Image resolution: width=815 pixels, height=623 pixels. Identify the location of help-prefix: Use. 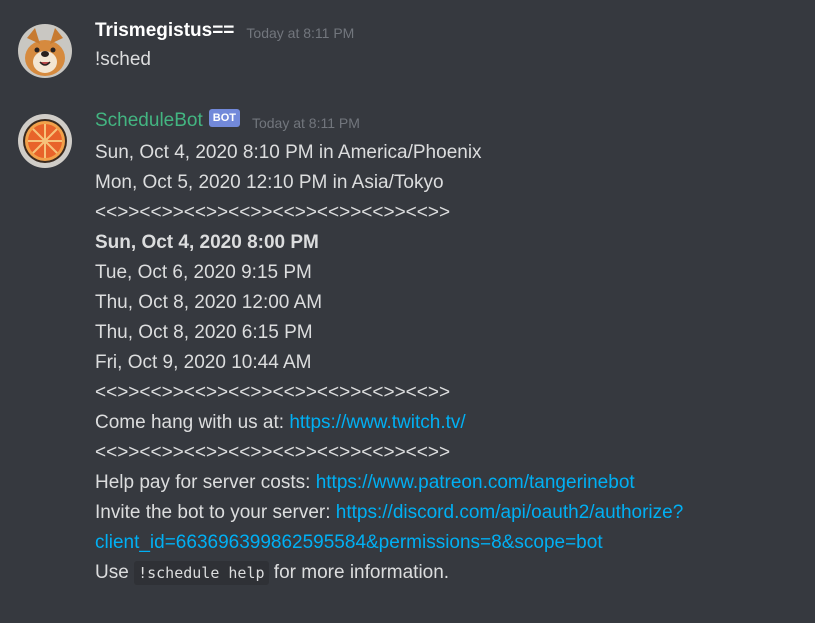
(115, 572).